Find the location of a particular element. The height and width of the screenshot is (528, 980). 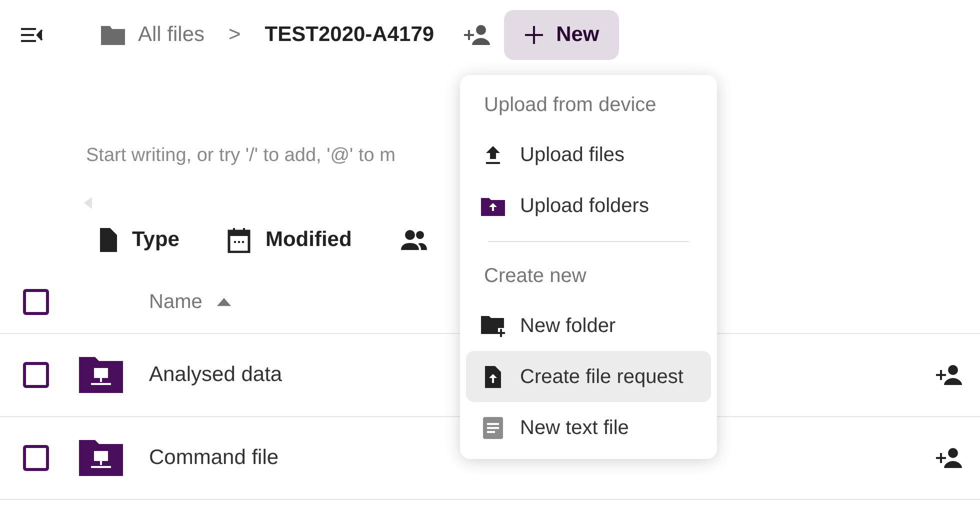

folder-icon is located at coordinates (113, 35).